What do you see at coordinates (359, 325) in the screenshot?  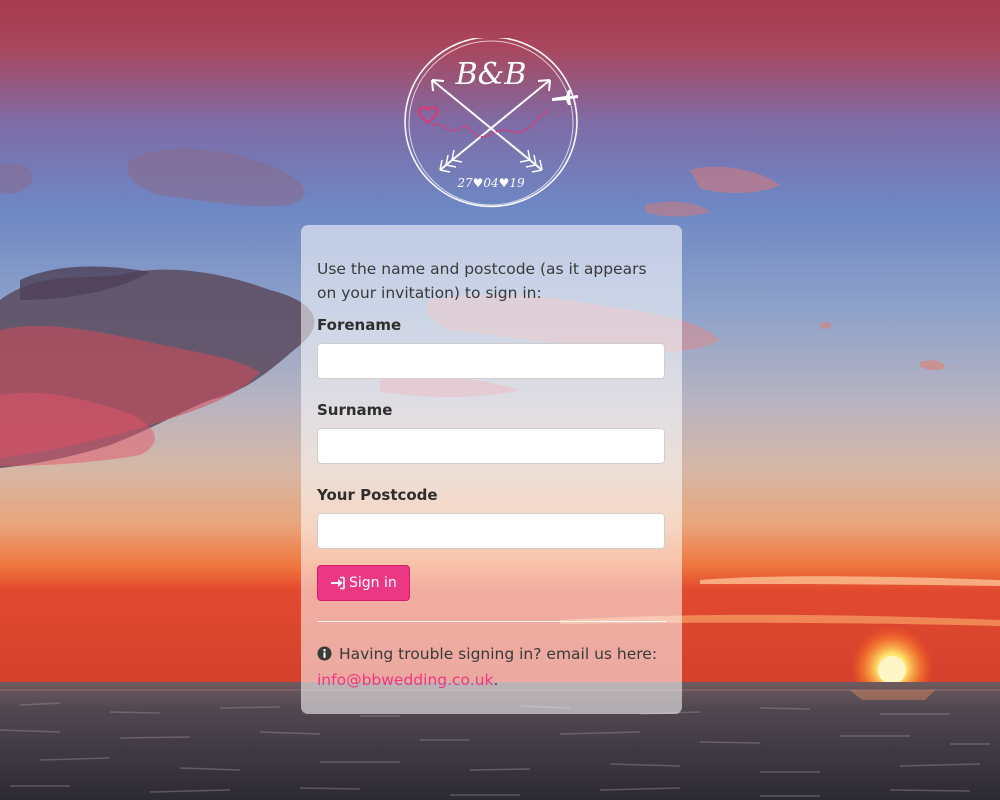 I see `forename-label: Forename` at bounding box center [359, 325].